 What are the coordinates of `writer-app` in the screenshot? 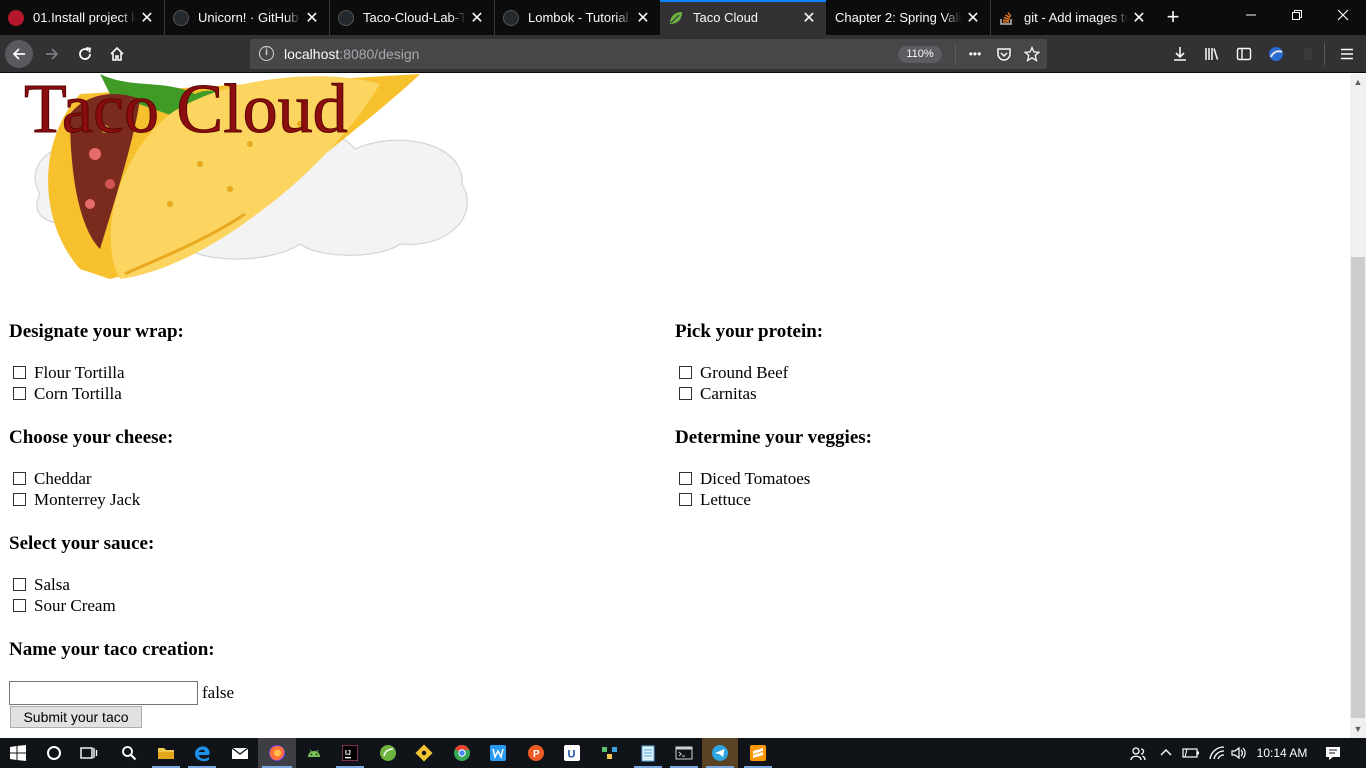 It's located at (498, 753).